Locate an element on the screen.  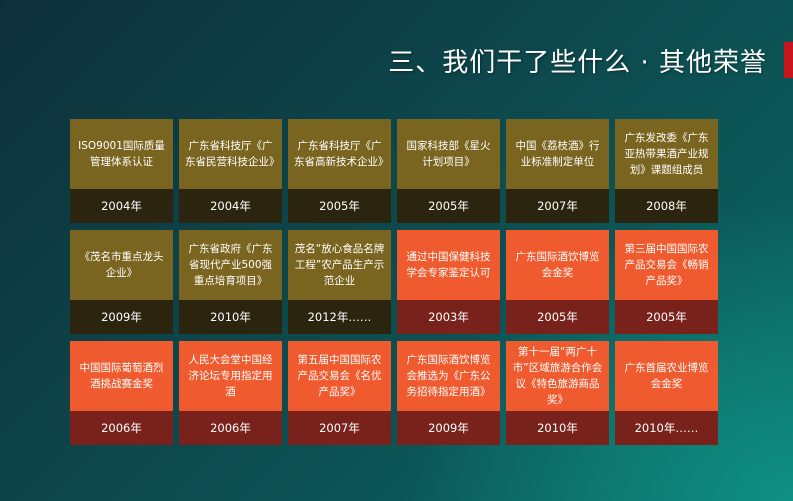
award-card: 中国国际葡萄酒烈酒挑战赛金奖 2006年 is located at coordinates (121, 393).